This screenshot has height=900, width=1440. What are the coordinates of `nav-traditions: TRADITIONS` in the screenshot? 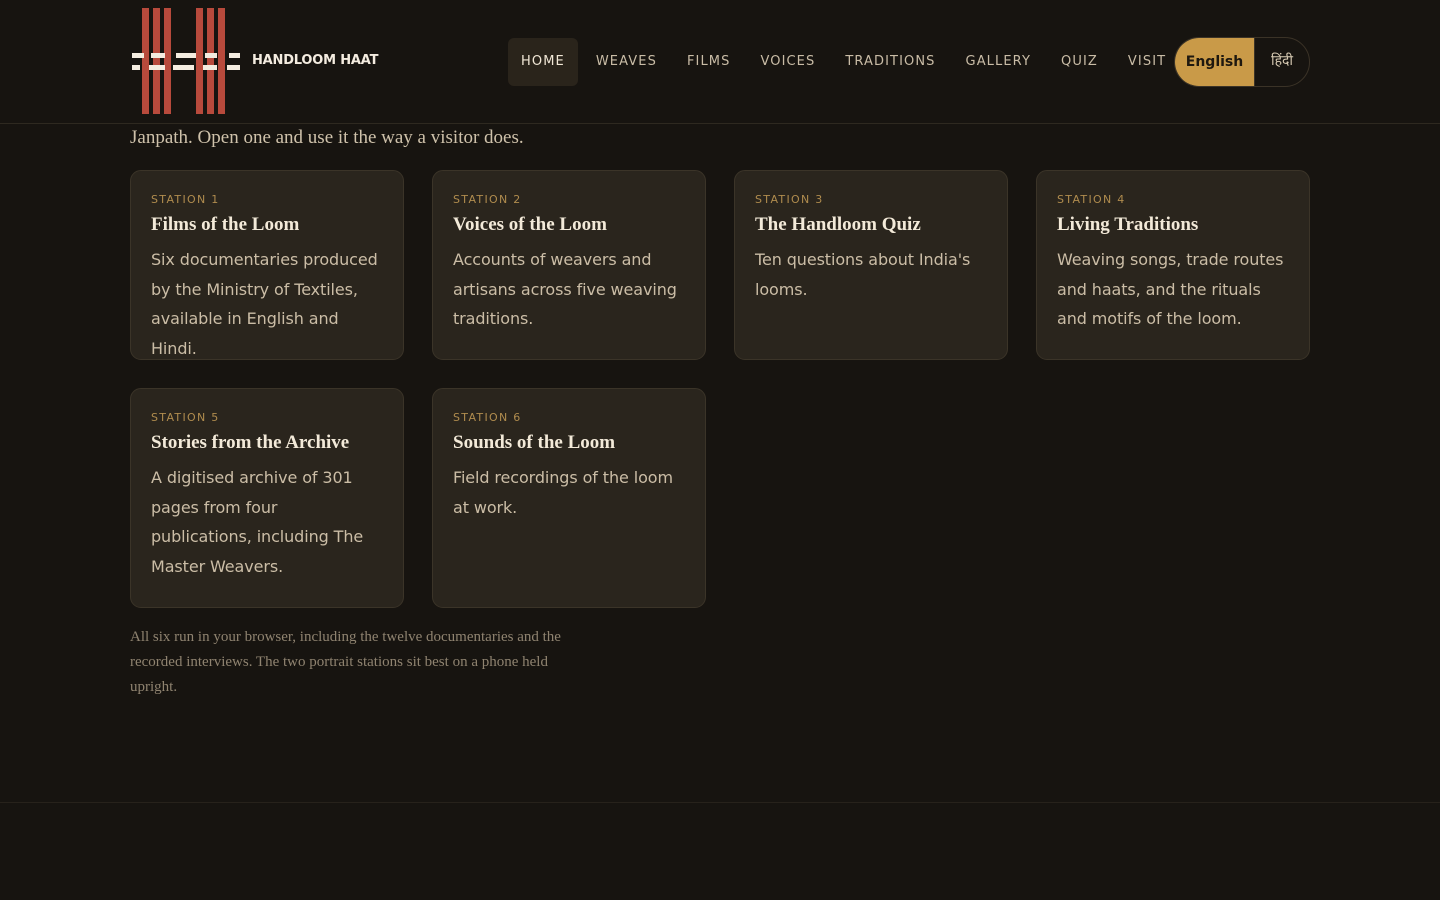 It's located at (890, 62).